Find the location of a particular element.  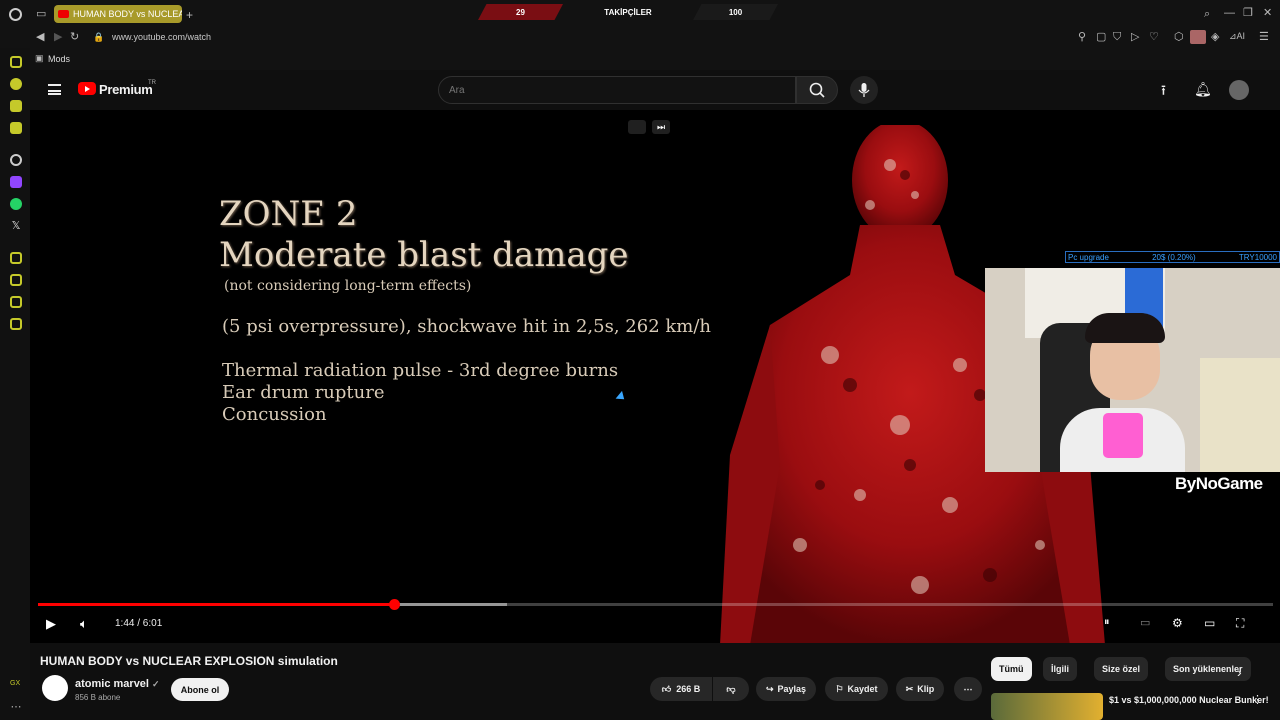

donation-goal-target: TRY10000 is located at coordinates (1257, 257).